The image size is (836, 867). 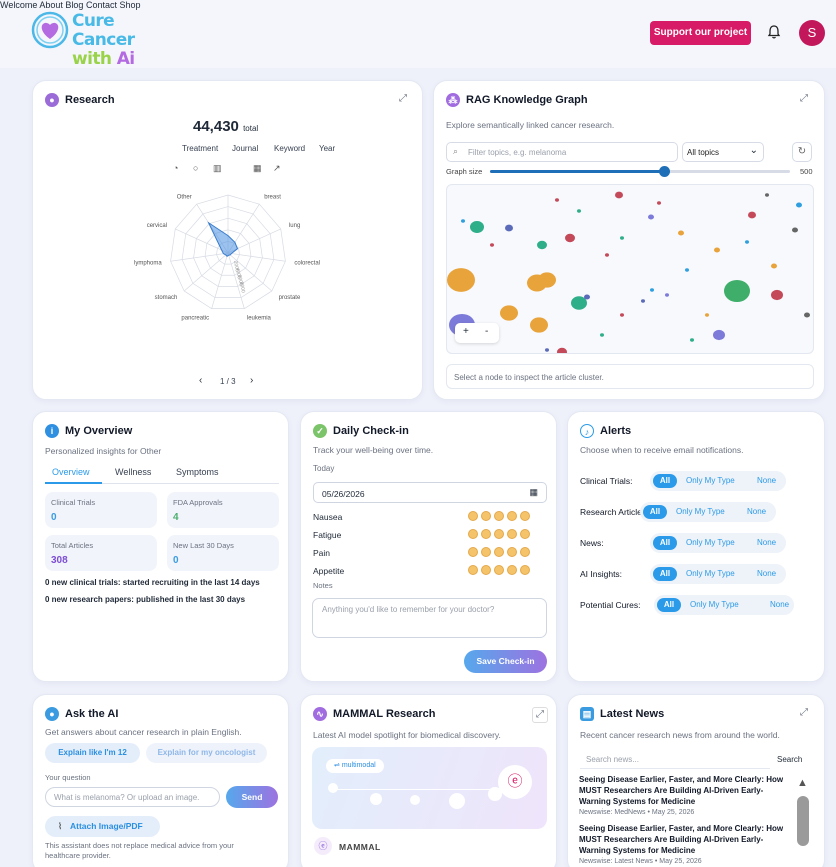 I want to click on explain-simple-button: Explain like I'm 12, so click(x=92, y=753).